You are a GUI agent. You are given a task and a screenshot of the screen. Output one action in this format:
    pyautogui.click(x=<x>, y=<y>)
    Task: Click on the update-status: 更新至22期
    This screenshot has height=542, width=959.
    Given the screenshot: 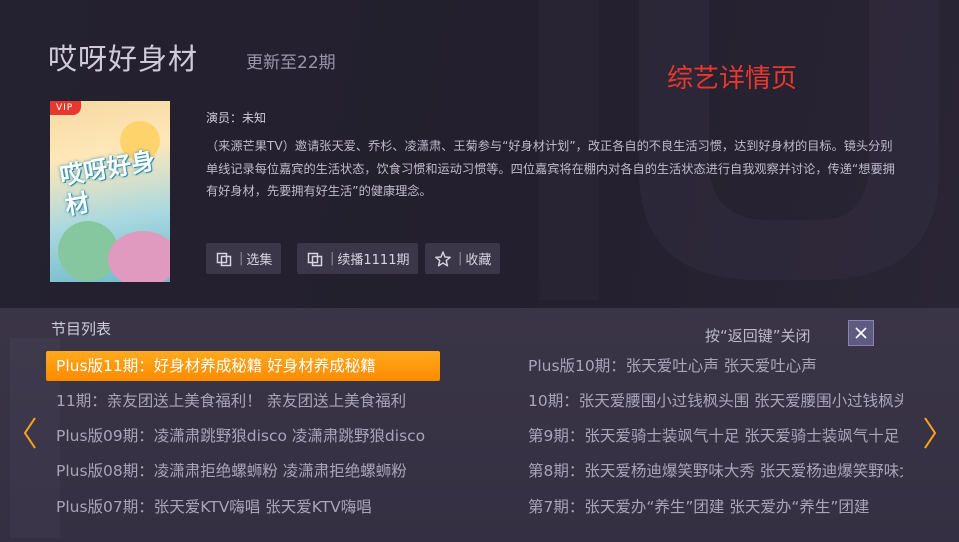 What is the action you would take?
    pyautogui.click(x=291, y=63)
    